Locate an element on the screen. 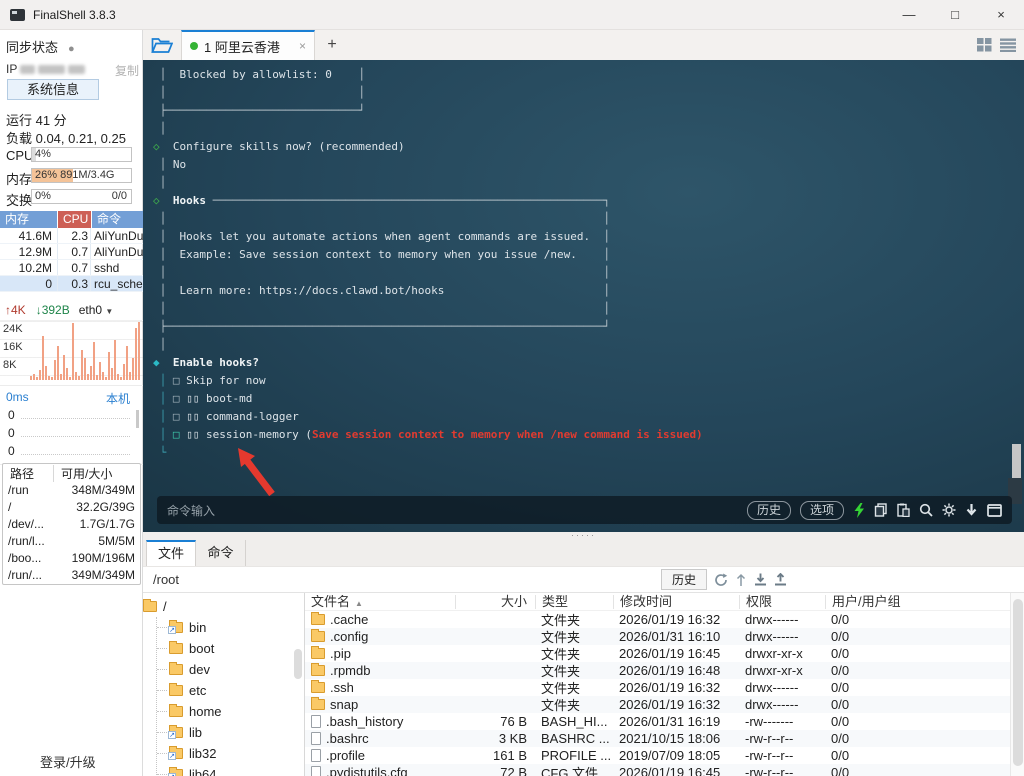 This screenshot has width=1024, height=776. terminal-line: └ is located at coordinates (160, 452).